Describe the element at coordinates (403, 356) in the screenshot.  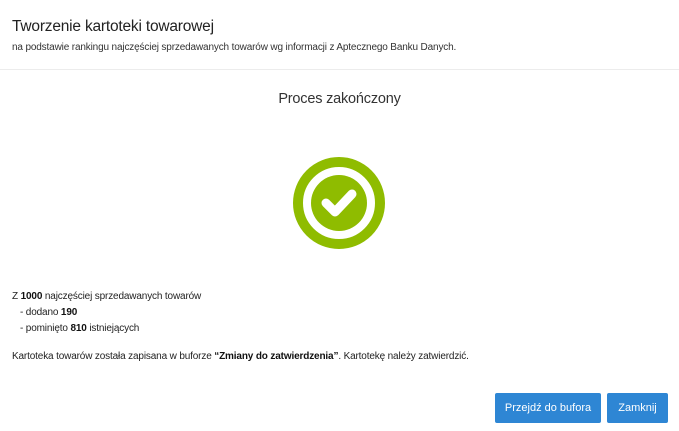
I see `note-suffix: . Kartotekę należy zatwierdzić.` at that location.